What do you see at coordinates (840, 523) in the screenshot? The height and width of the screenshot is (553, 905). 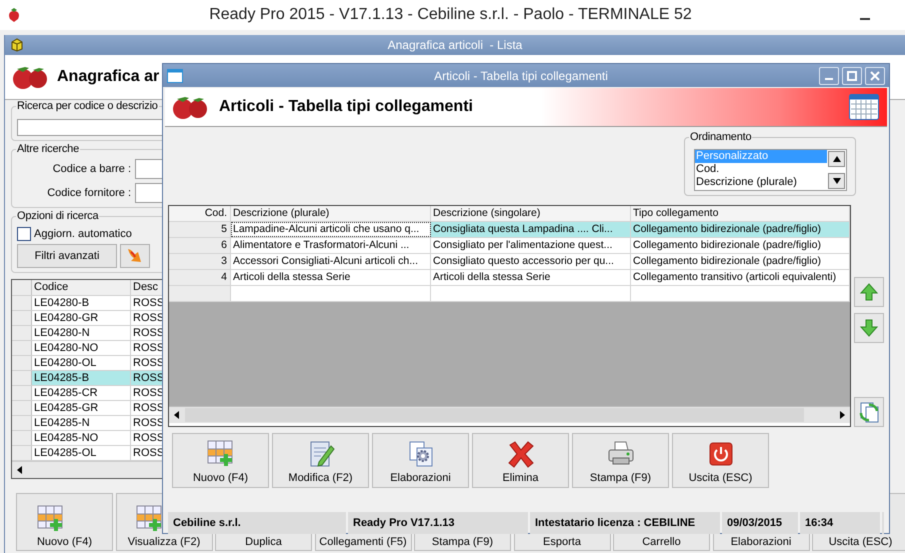 I see `status-cell: 16:34` at bounding box center [840, 523].